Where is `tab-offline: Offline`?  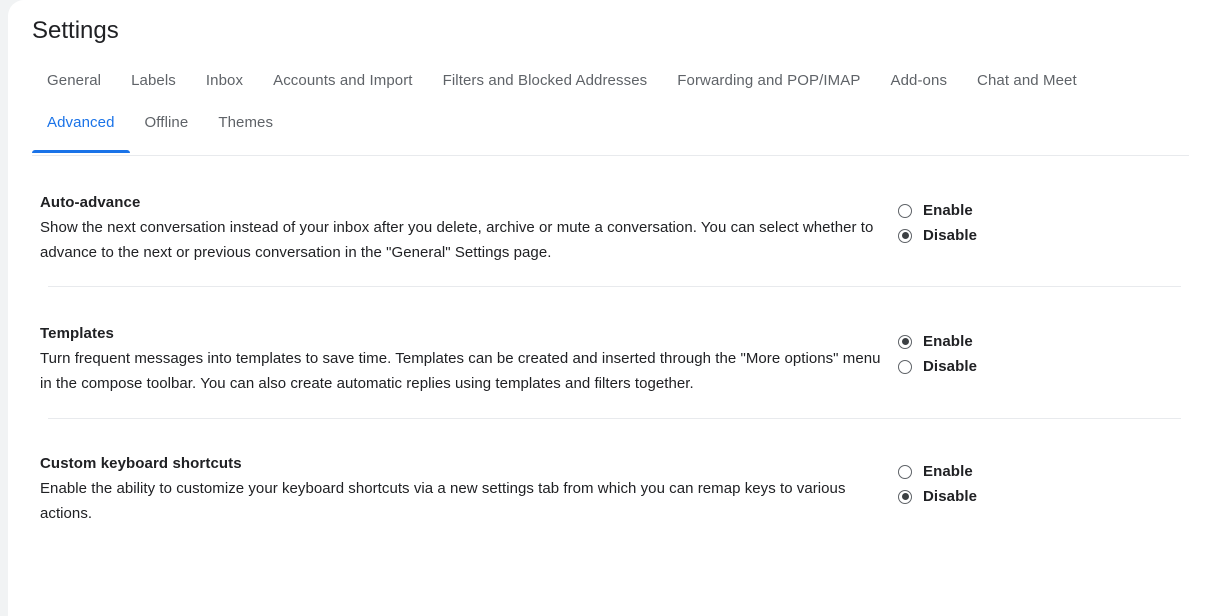 tab-offline: Offline is located at coordinates (167, 123).